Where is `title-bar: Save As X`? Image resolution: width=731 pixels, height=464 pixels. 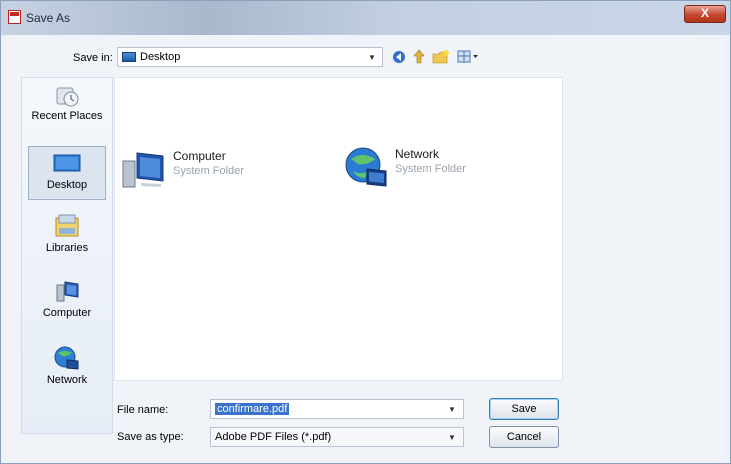 title-bar: Save As X is located at coordinates (365, 18).